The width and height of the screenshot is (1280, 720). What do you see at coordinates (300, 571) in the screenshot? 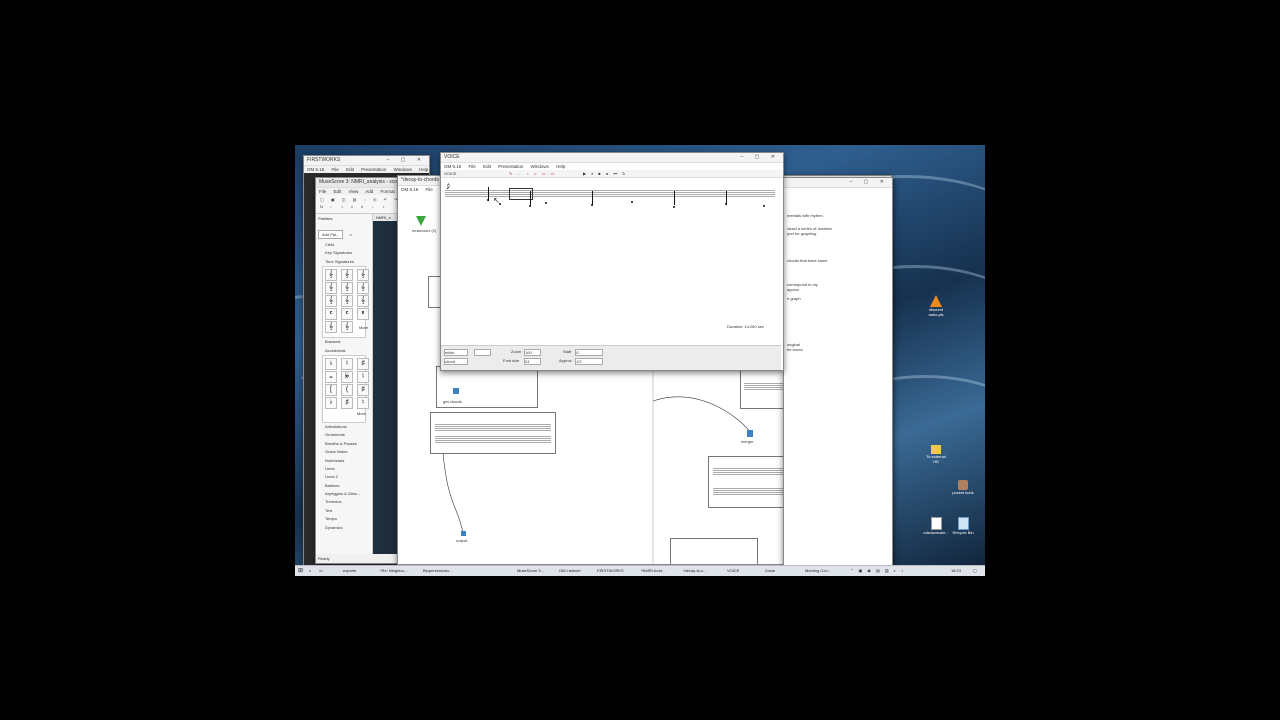
I see `start-icon: ⊞` at bounding box center [300, 571].